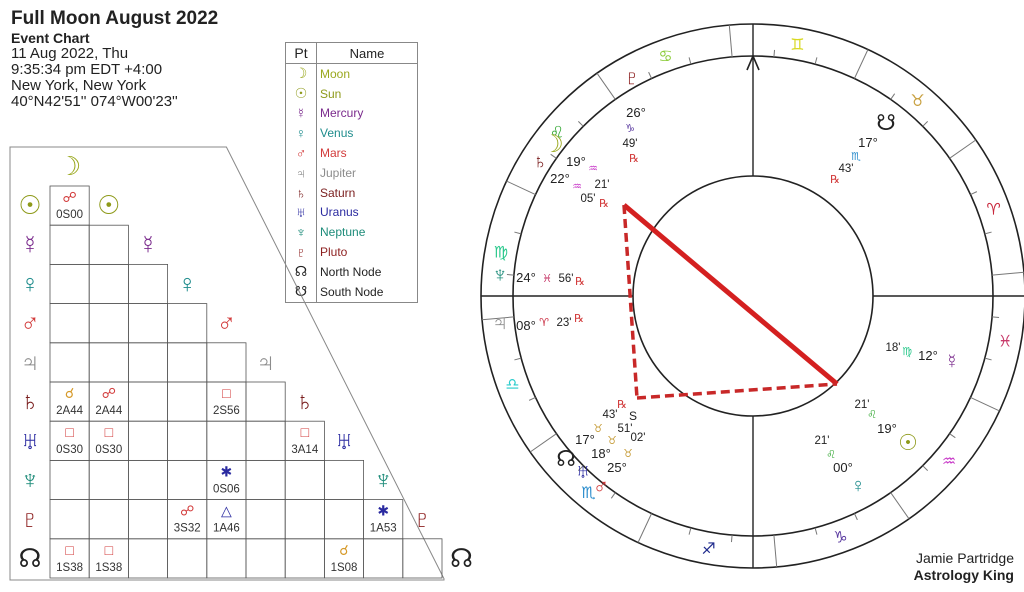  I want to click on sun-degree: 19°, so click(887, 428).